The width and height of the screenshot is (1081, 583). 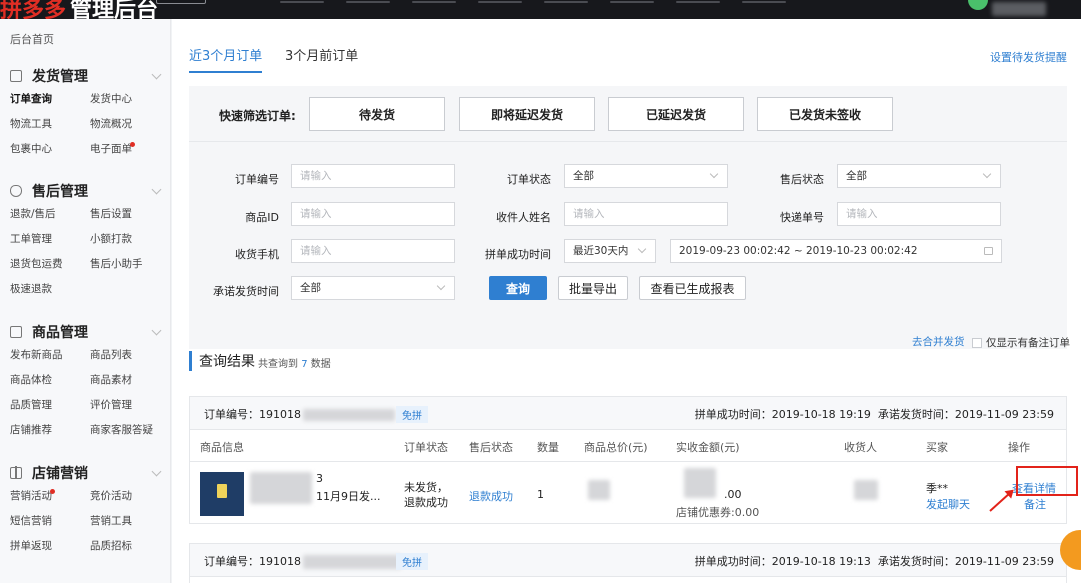 I want to click on sidebar-item-e-waybill: 电子面单, so click(x=125, y=149).